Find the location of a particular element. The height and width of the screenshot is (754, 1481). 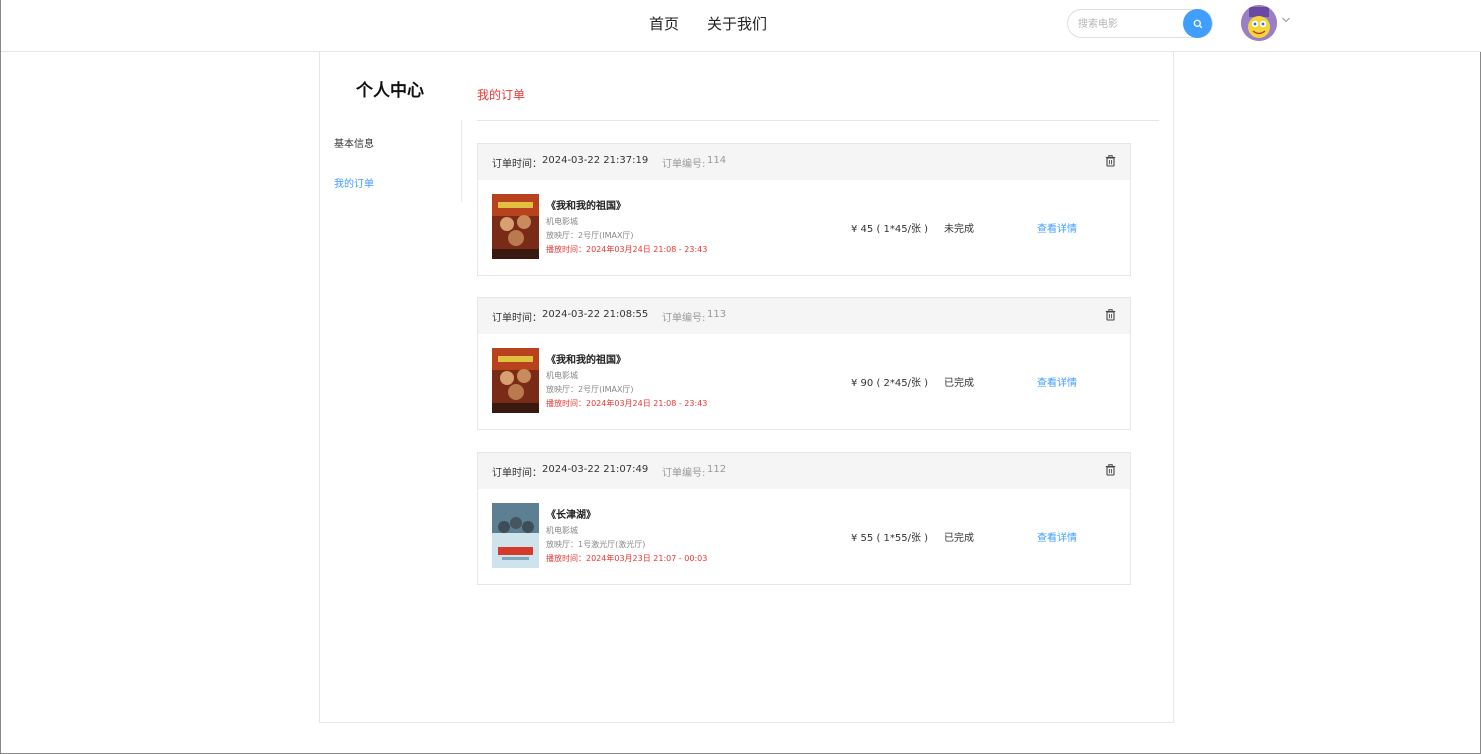

order-time: 2024-03-22 21:37:19 is located at coordinates (595, 160).